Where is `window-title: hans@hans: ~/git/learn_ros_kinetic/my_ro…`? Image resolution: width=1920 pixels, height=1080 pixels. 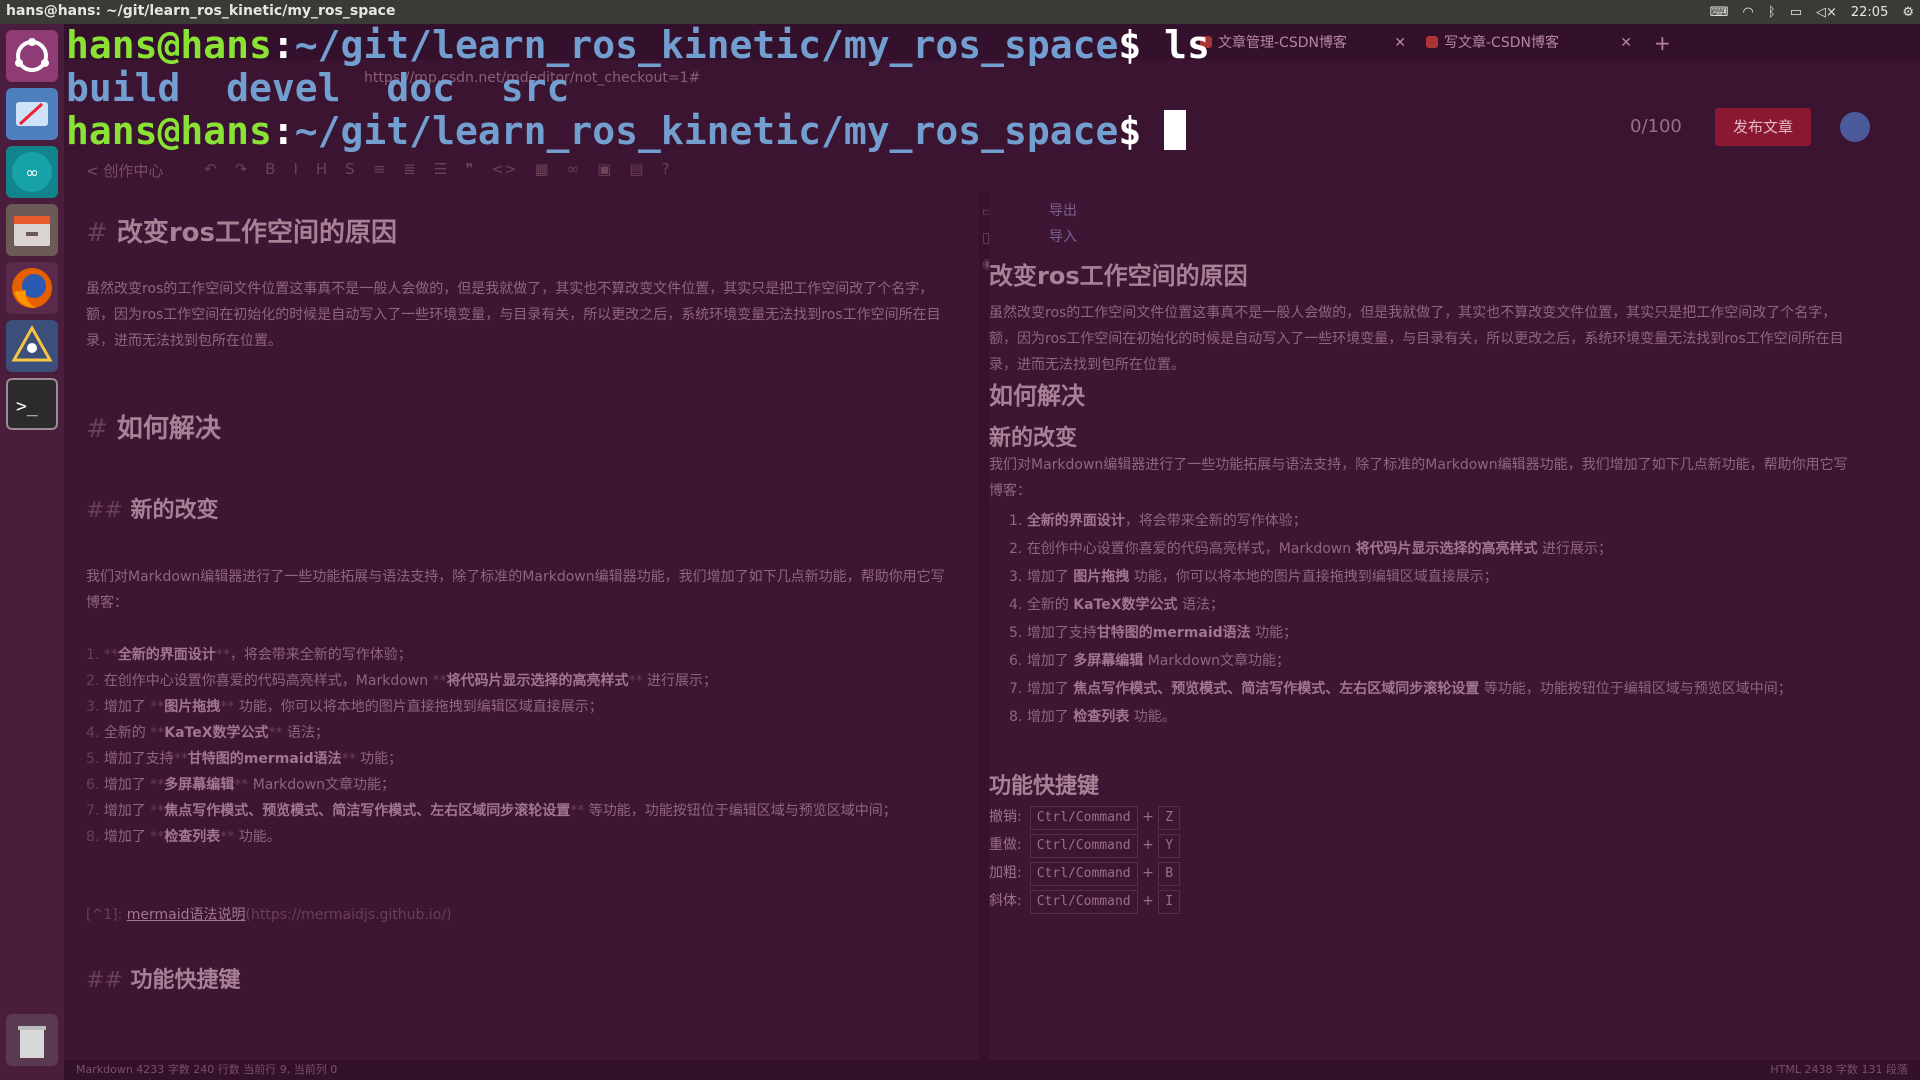
window-title: hans@hans: ~/git/learn_ros_kinetic/my_ro… is located at coordinates (201, 11).